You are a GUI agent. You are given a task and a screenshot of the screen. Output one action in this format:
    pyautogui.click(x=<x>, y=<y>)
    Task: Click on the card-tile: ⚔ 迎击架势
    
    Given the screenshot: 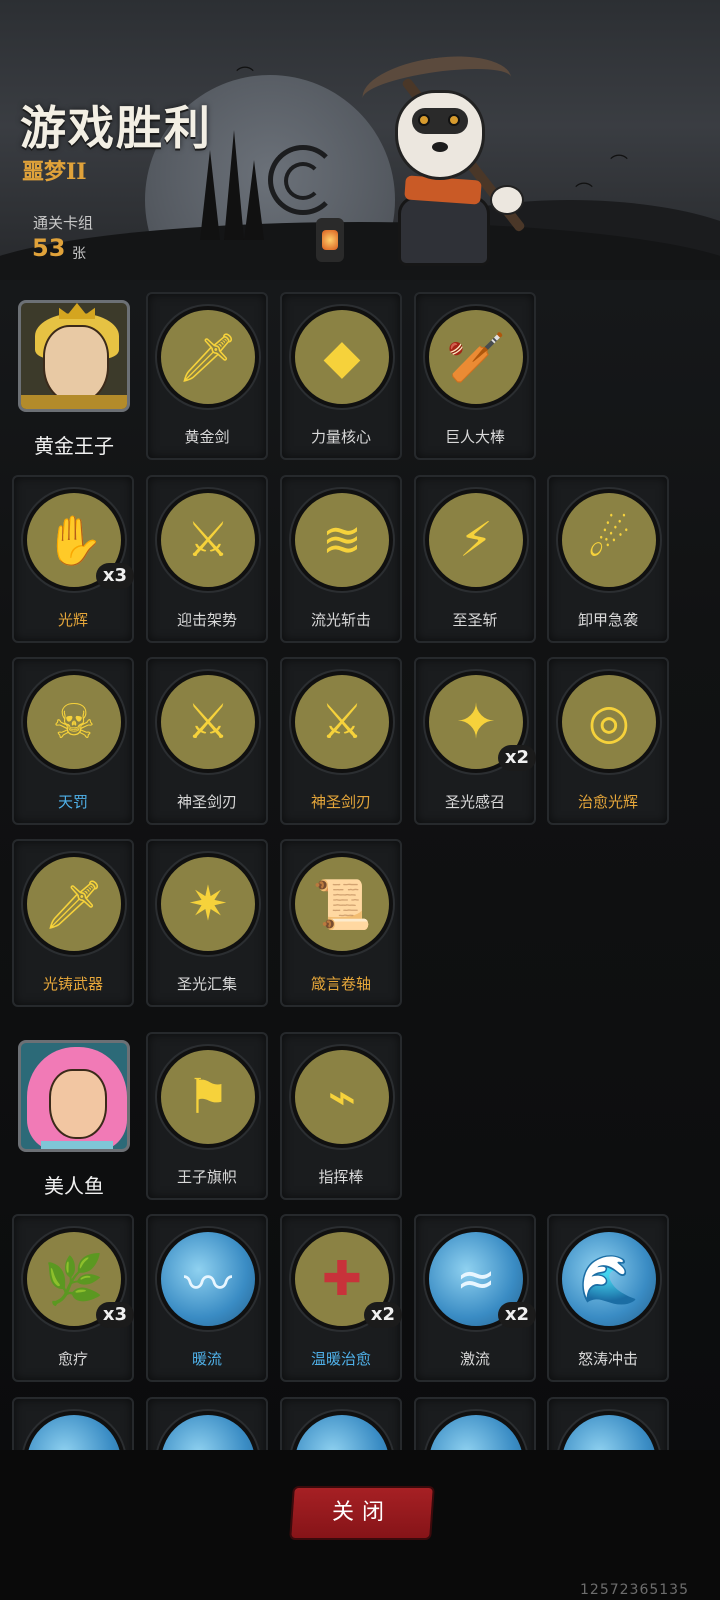 What is the action you would take?
    pyautogui.click(x=207, y=559)
    